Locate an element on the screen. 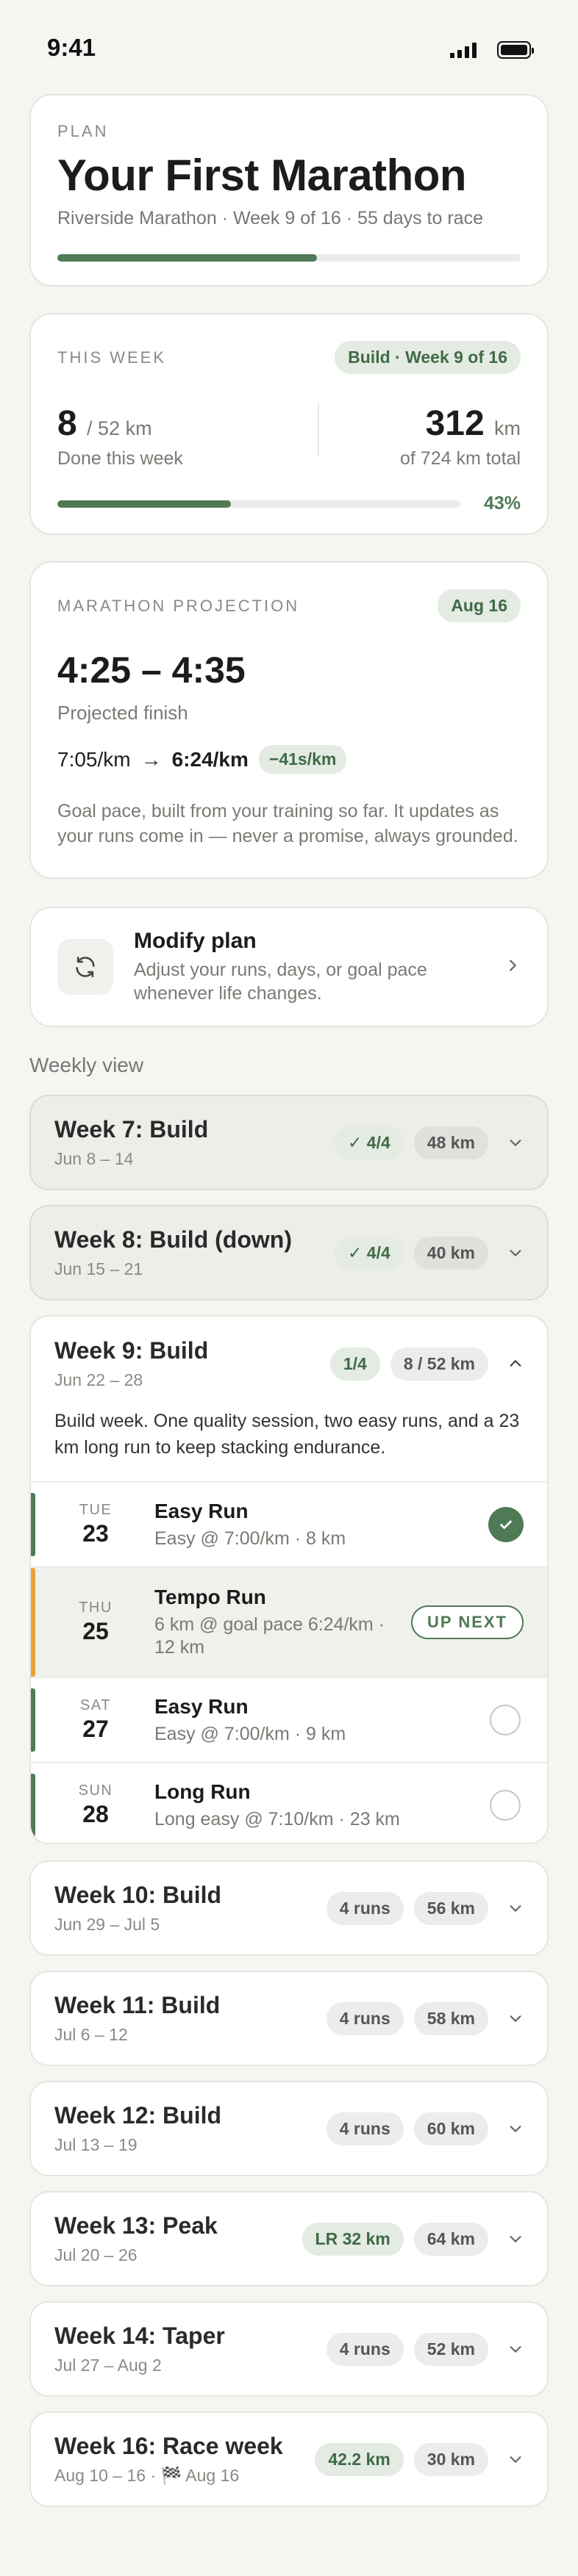 The width and height of the screenshot is (578, 2576). week-km-badge: 30 km is located at coordinates (450, 2459).